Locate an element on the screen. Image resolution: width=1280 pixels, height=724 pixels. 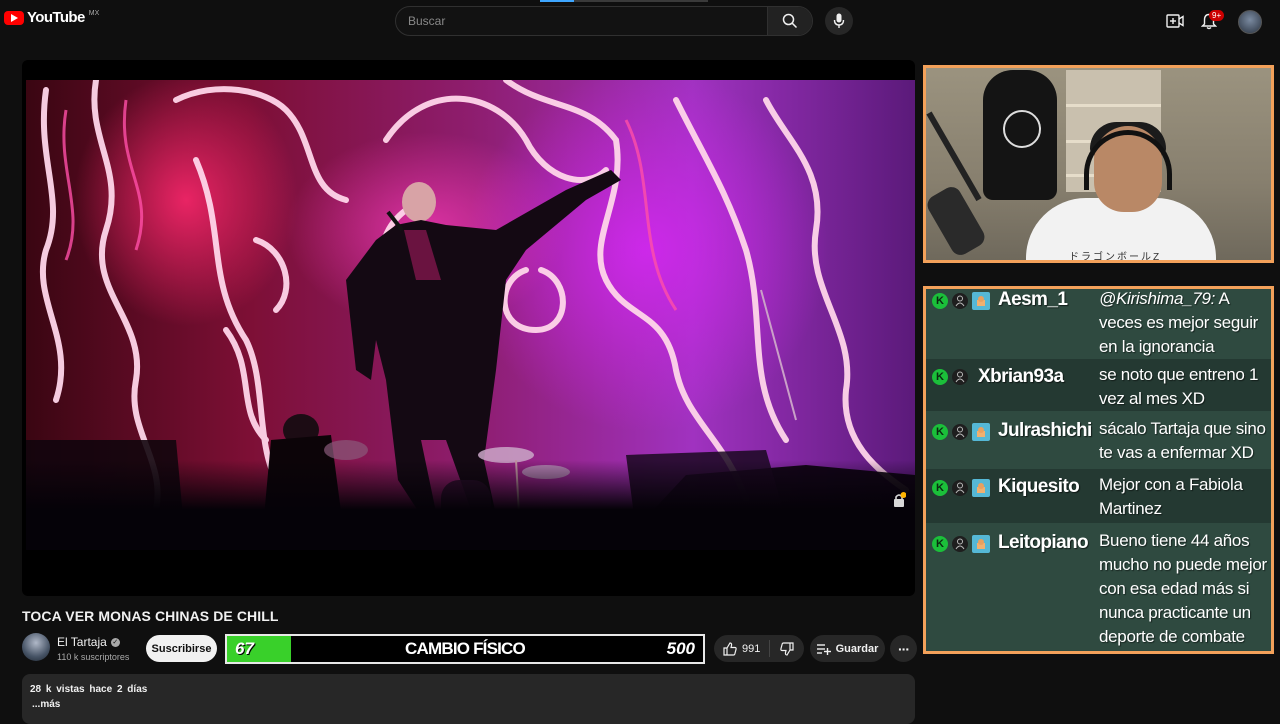
create-video-icon is located at coordinates (1175, 21).